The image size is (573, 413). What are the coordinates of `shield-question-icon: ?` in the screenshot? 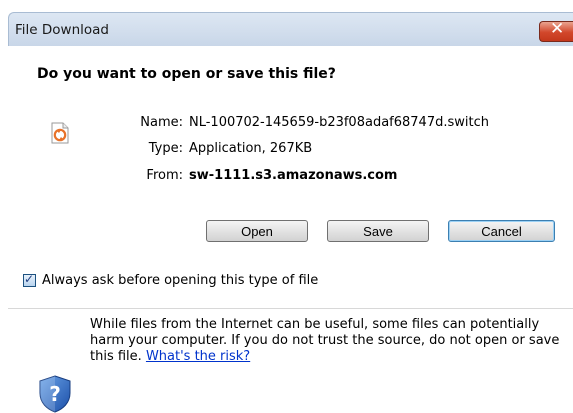 It's located at (55, 394).